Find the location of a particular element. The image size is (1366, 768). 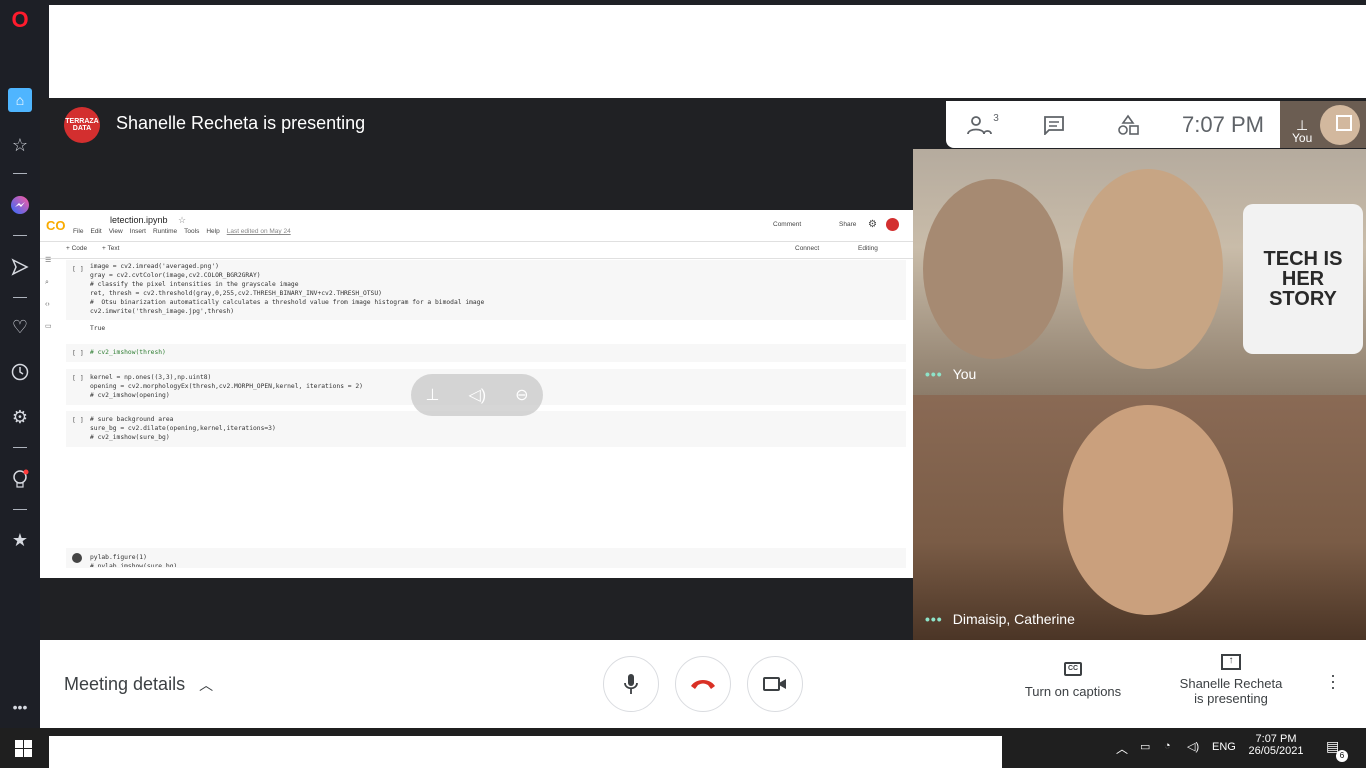

add-code-button: + Code is located at coordinates (76, 248).